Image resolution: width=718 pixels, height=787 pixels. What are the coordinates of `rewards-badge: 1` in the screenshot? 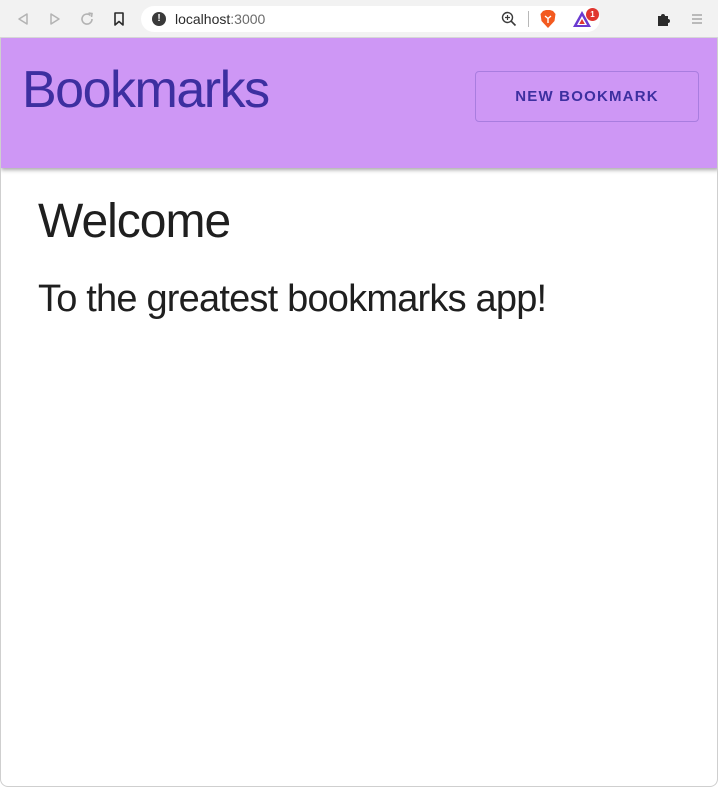 It's located at (592, 14).